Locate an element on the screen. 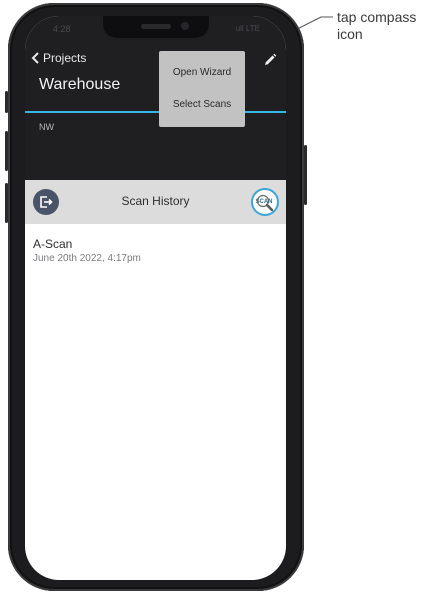 The image size is (444, 595). menu-item-open-wizard: Open Wizard is located at coordinates (202, 72).